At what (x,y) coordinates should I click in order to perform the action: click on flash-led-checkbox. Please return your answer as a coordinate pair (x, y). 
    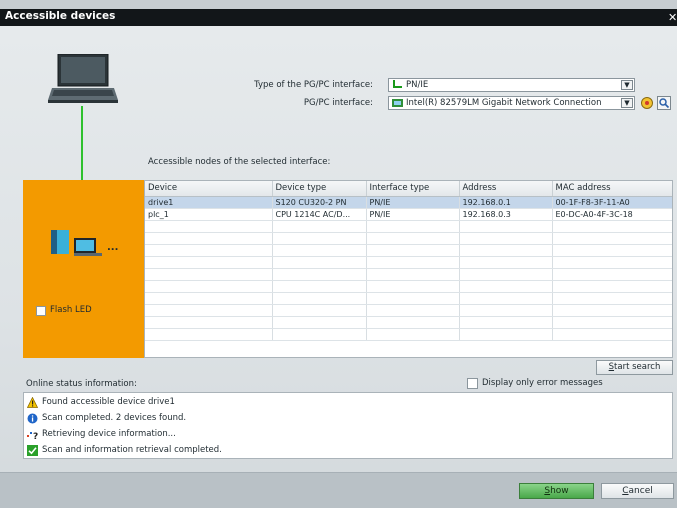
    Looking at the image, I should click on (41, 311).